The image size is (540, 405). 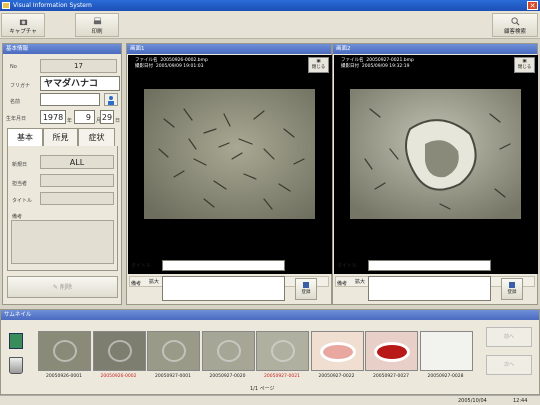 What do you see at coordinates (80, 83) in the screenshot?
I see `kana-field: ヤマダハナコ` at bounding box center [80, 83].